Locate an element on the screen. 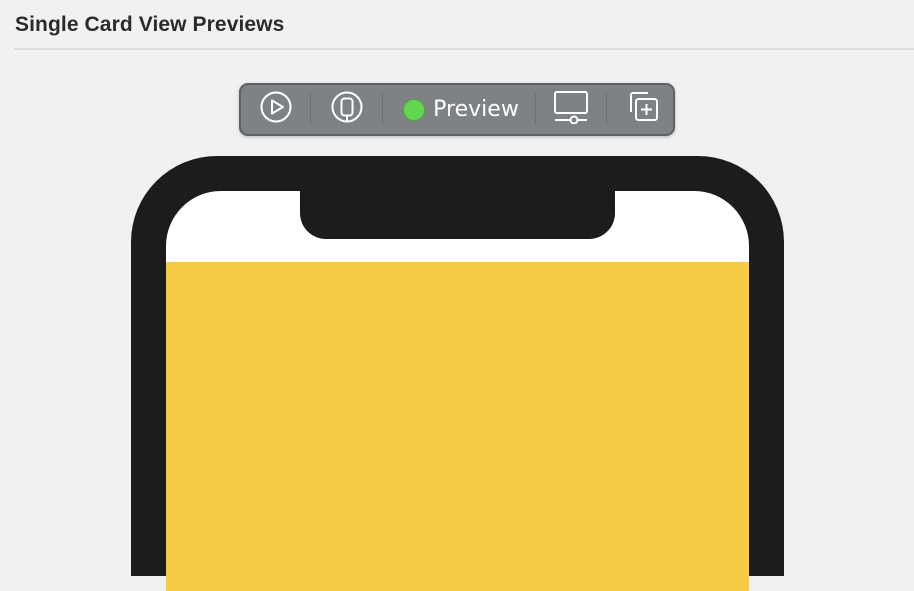  duplicate-preview-icon is located at coordinates (643, 109).